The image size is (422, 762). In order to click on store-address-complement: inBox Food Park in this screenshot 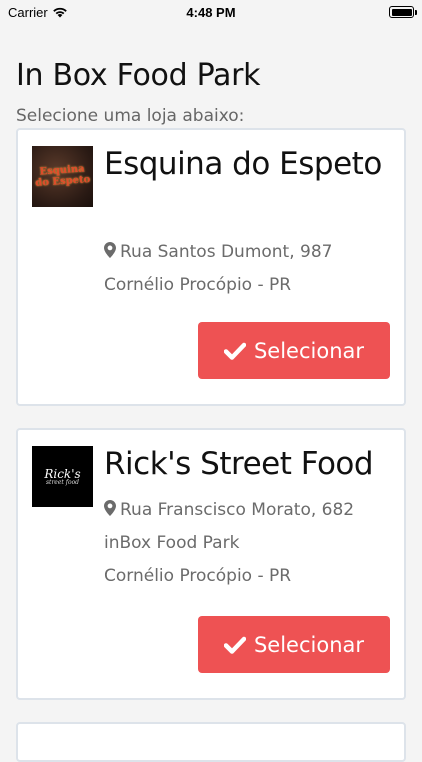, I will do `click(172, 543)`.